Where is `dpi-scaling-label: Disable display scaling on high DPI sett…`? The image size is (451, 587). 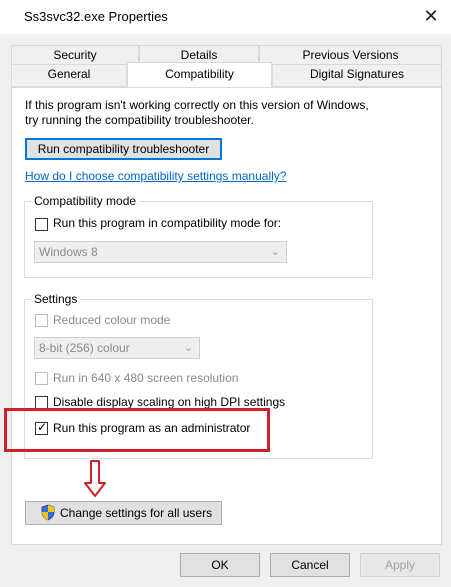
dpi-scaling-label: Disable display scaling on high DPI sett… is located at coordinates (169, 402).